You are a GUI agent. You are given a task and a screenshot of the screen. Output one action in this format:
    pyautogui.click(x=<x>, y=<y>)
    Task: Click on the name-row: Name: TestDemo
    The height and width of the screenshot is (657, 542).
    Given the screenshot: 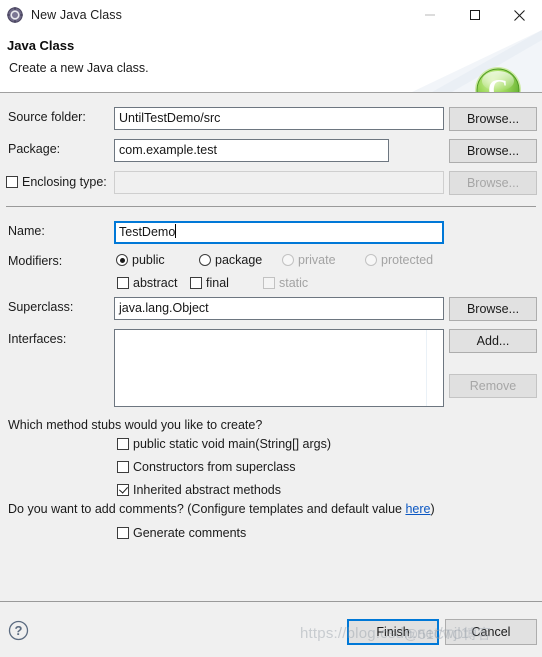 What is the action you would take?
    pyautogui.click(x=271, y=233)
    